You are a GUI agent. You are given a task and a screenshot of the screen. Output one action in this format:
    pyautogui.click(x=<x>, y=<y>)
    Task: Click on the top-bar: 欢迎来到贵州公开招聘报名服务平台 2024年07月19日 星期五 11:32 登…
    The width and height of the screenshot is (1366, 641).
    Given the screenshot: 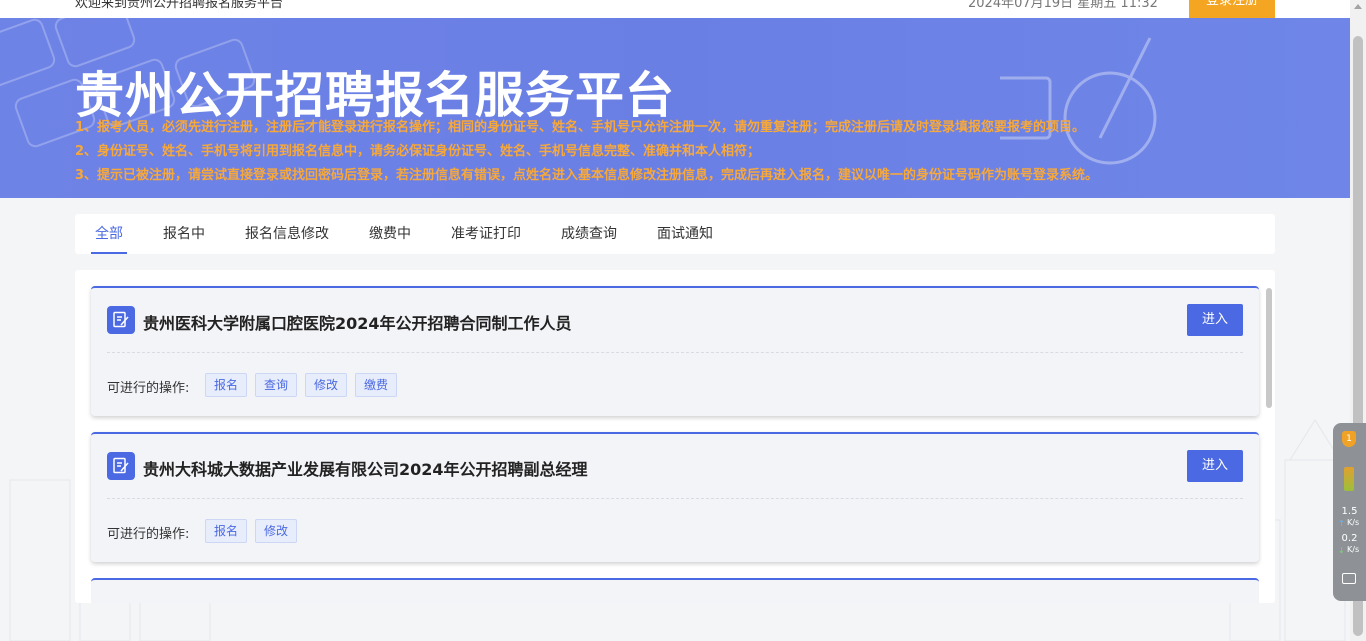 What is the action you would take?
    pyautogui.click(x=675, y=9)
    